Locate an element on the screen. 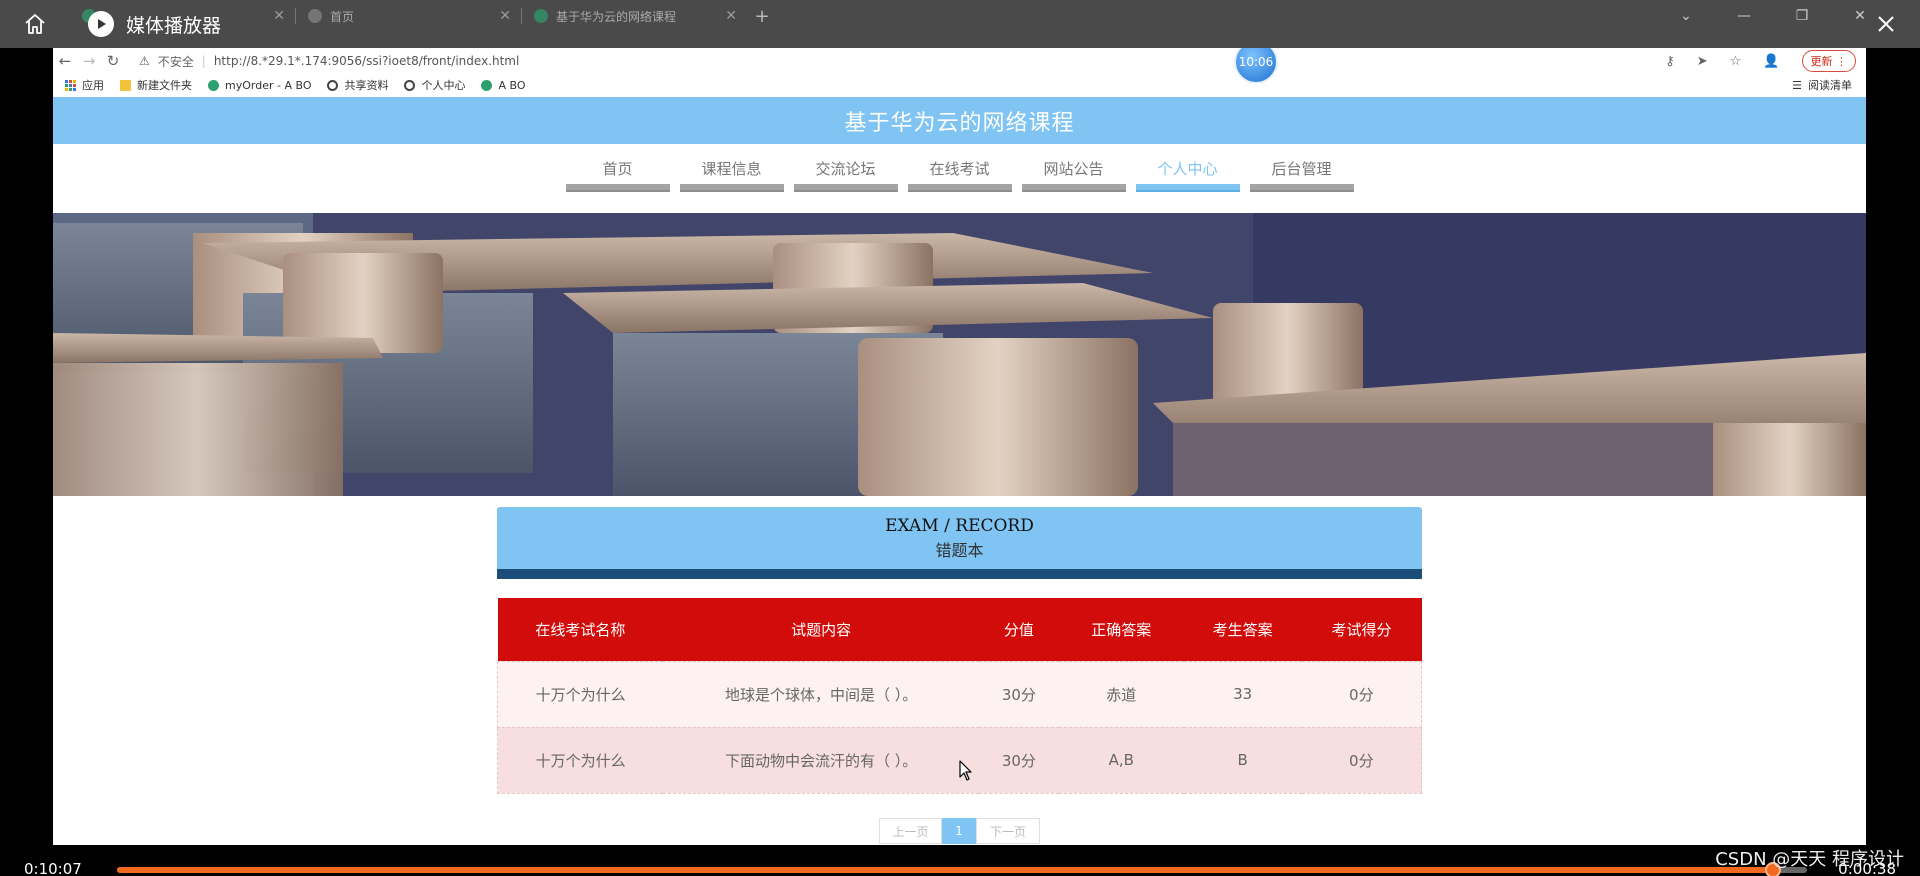 This screenshot has height=876, width=1920. cell-question: 下面动物中会流汗的有（ ）。 is located at coordinates (821, 760).